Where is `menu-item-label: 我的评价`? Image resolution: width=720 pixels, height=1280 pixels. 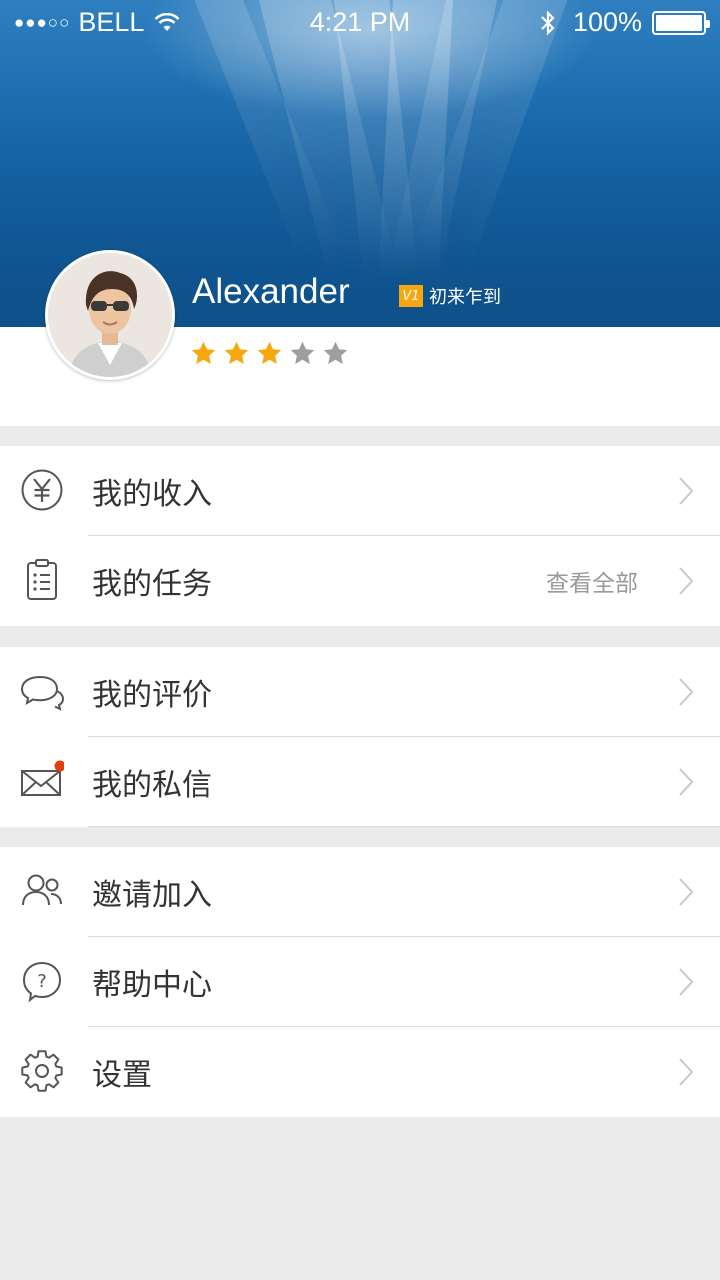 menu-item-label: 我的评价 is located at coordinates (152, 695).